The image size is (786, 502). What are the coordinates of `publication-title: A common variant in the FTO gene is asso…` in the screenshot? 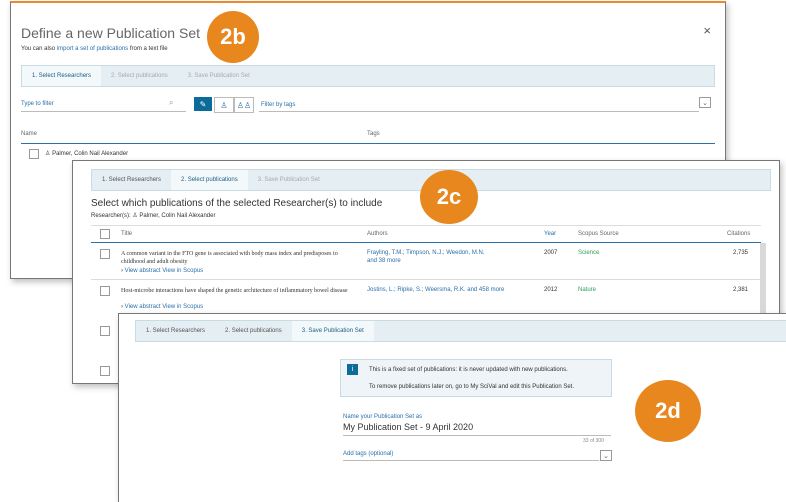 It's located at (229, 258).